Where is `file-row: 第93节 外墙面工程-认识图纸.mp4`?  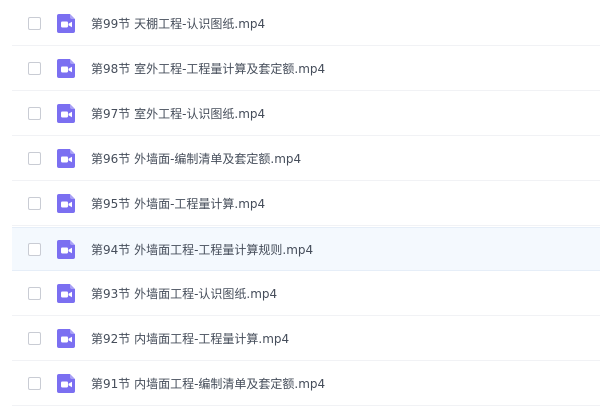 file-row: 第93节 外墙面工程-认识图纸.mp4 is located at coordinates (306, 294).